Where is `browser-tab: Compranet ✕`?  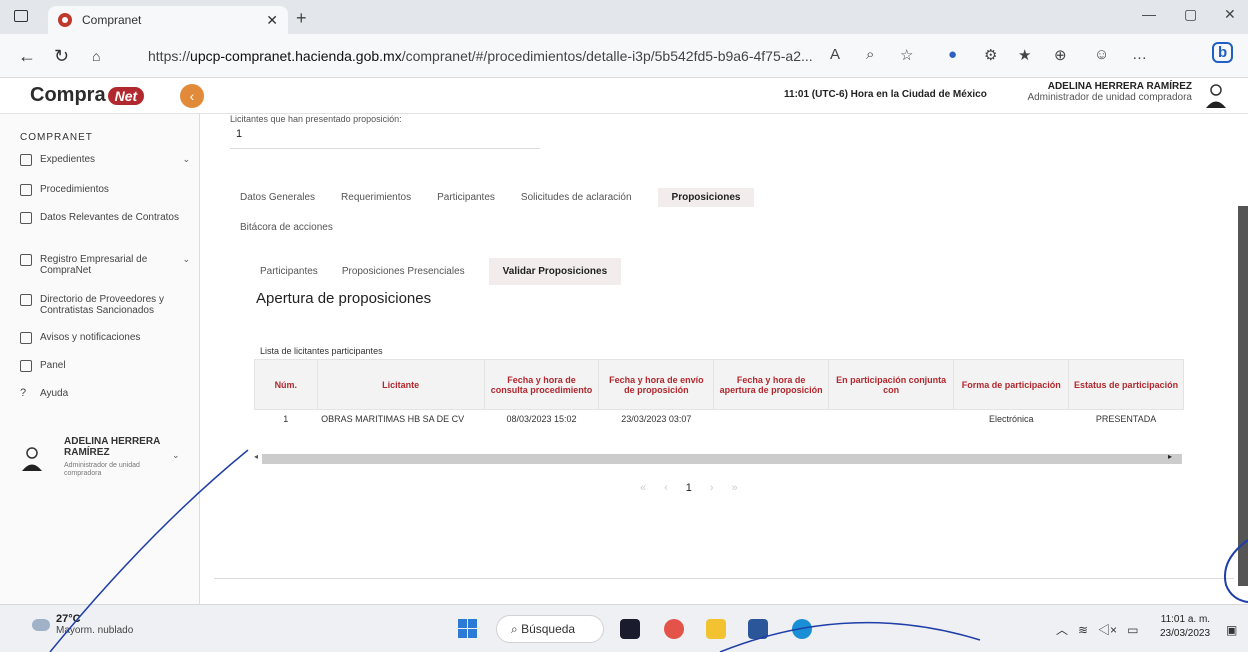 browser-tab: Compranet ✕ is located at coordinates (168, 20).